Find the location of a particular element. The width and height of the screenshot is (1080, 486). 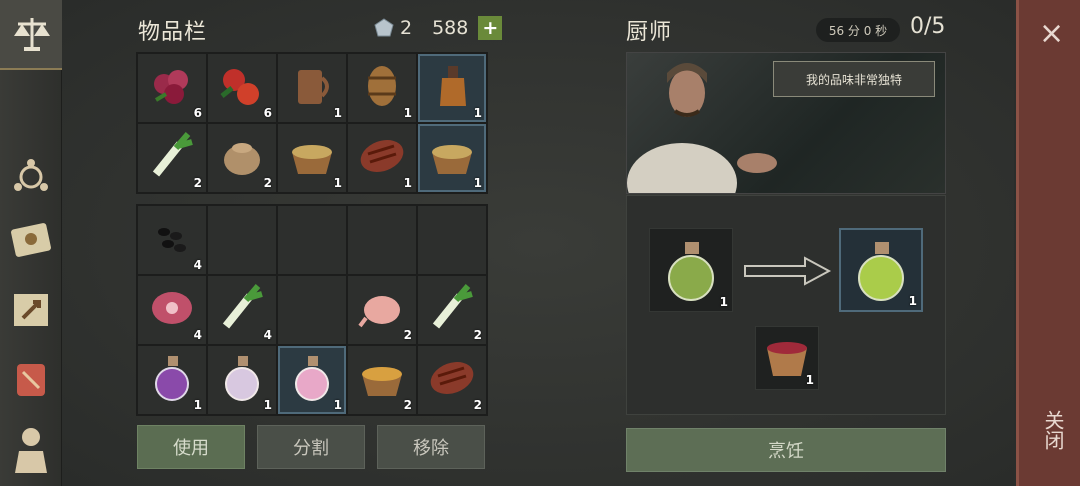

mug-icon is located at coordinates (312, 88).